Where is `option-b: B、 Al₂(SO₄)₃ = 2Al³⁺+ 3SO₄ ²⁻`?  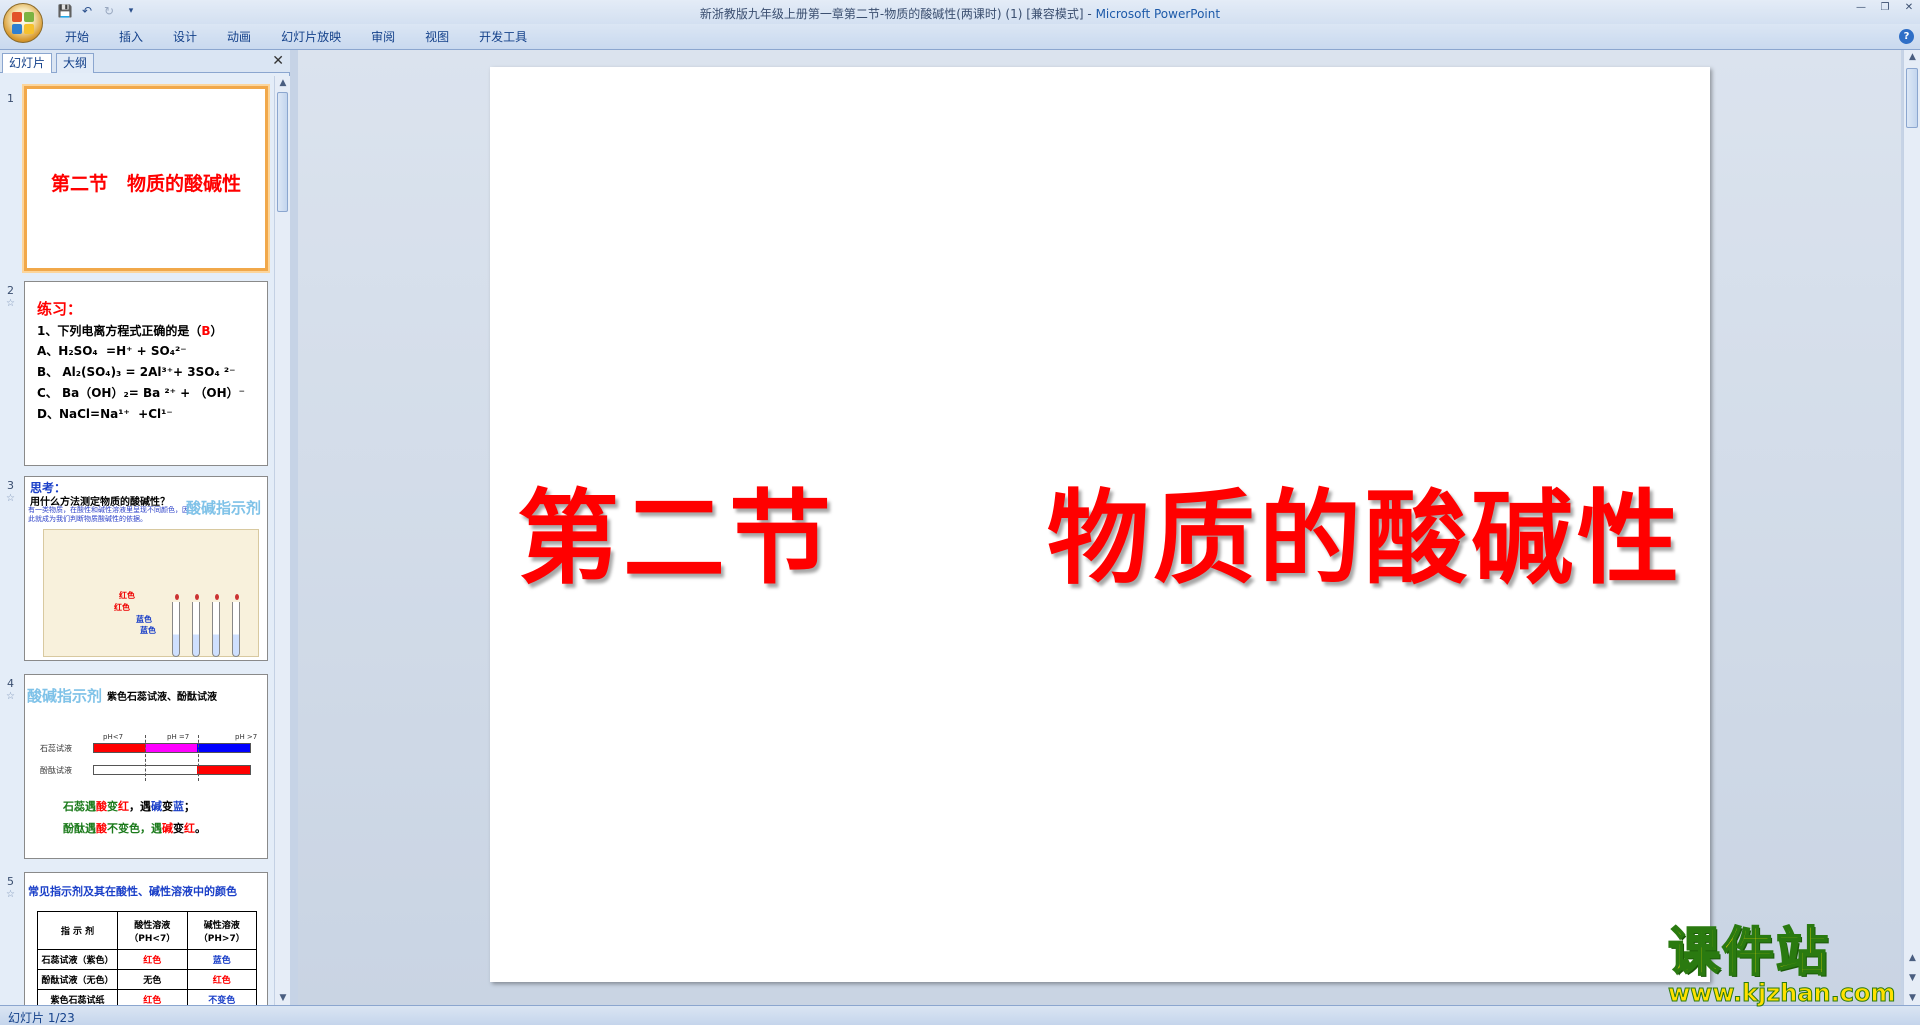 option-b: B、 Al₂(SO₄)₃ = 2Al³⁺+ 3SO₄ ²⁻ is located at coordinates (136, 372).